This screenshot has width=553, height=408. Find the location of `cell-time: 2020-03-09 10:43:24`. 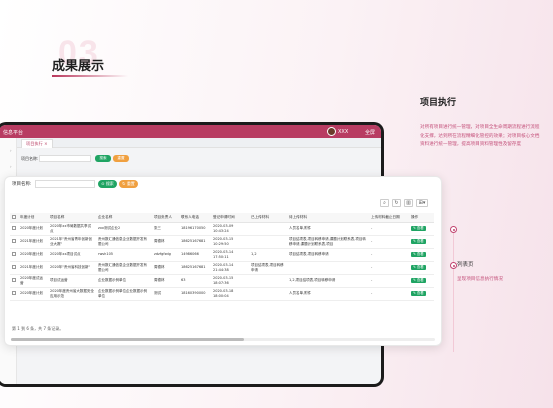

cell-time: 2020-03-09 10:43:24 is located at coordinates (230, 229).